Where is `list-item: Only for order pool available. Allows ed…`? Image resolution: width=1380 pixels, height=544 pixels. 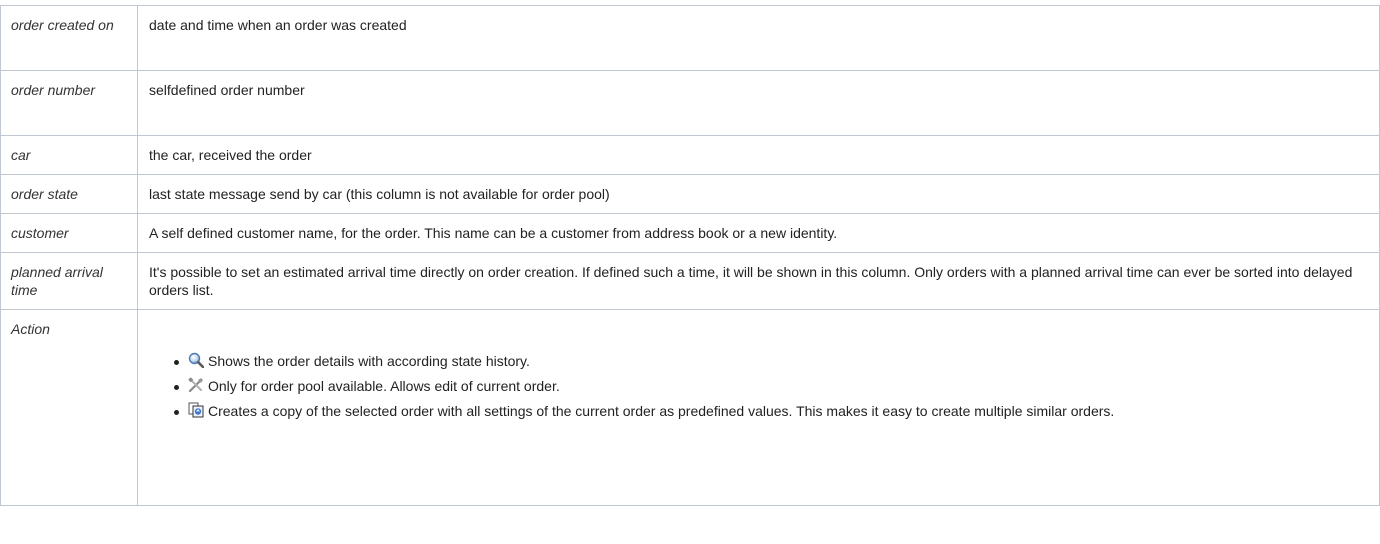 list-item: Only for order pool available. Allows ed… is located at coordinates (771, 386).